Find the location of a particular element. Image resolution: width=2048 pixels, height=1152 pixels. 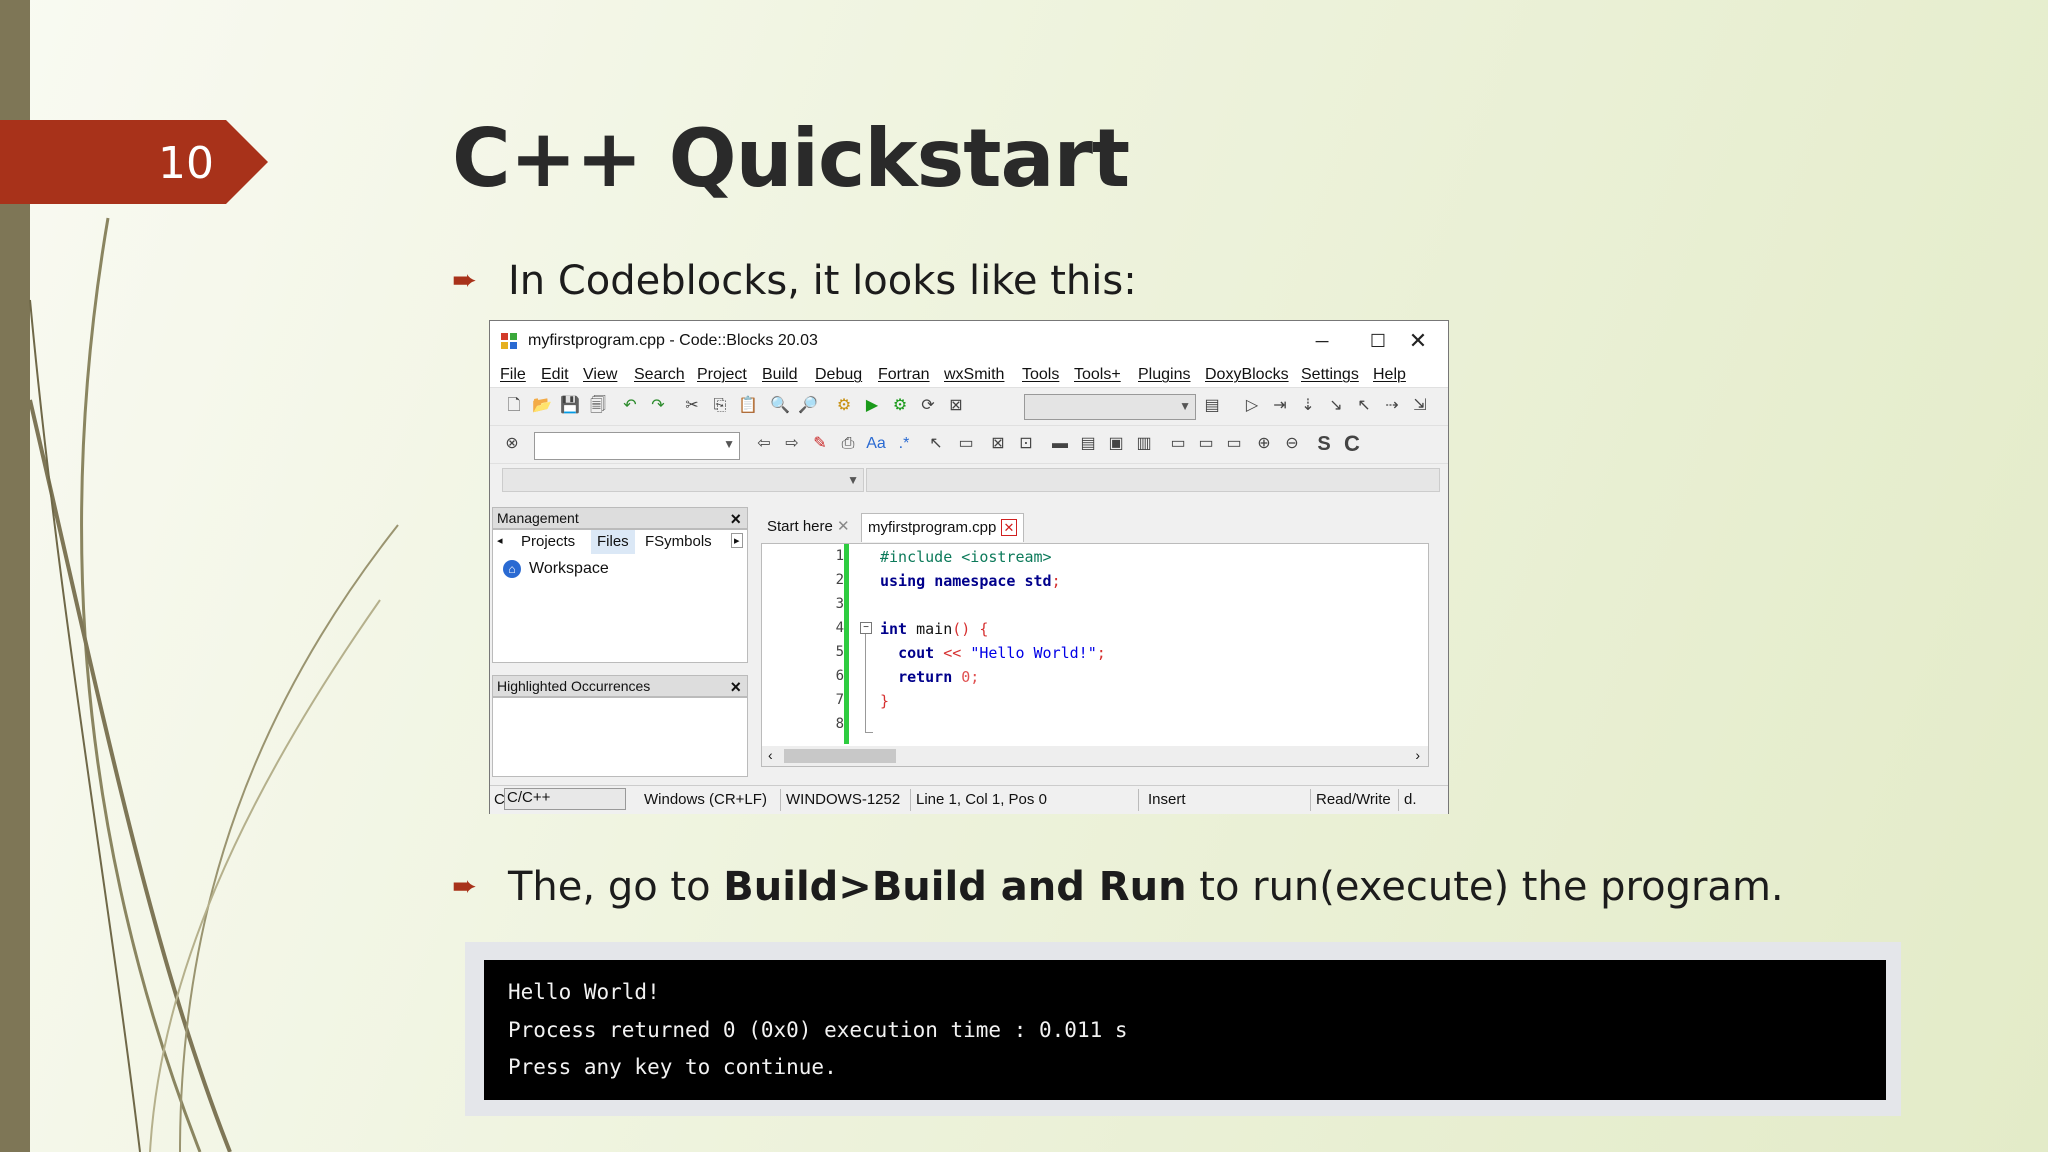

build-run-icon: ⚙ is located at coordinates (900, 406).